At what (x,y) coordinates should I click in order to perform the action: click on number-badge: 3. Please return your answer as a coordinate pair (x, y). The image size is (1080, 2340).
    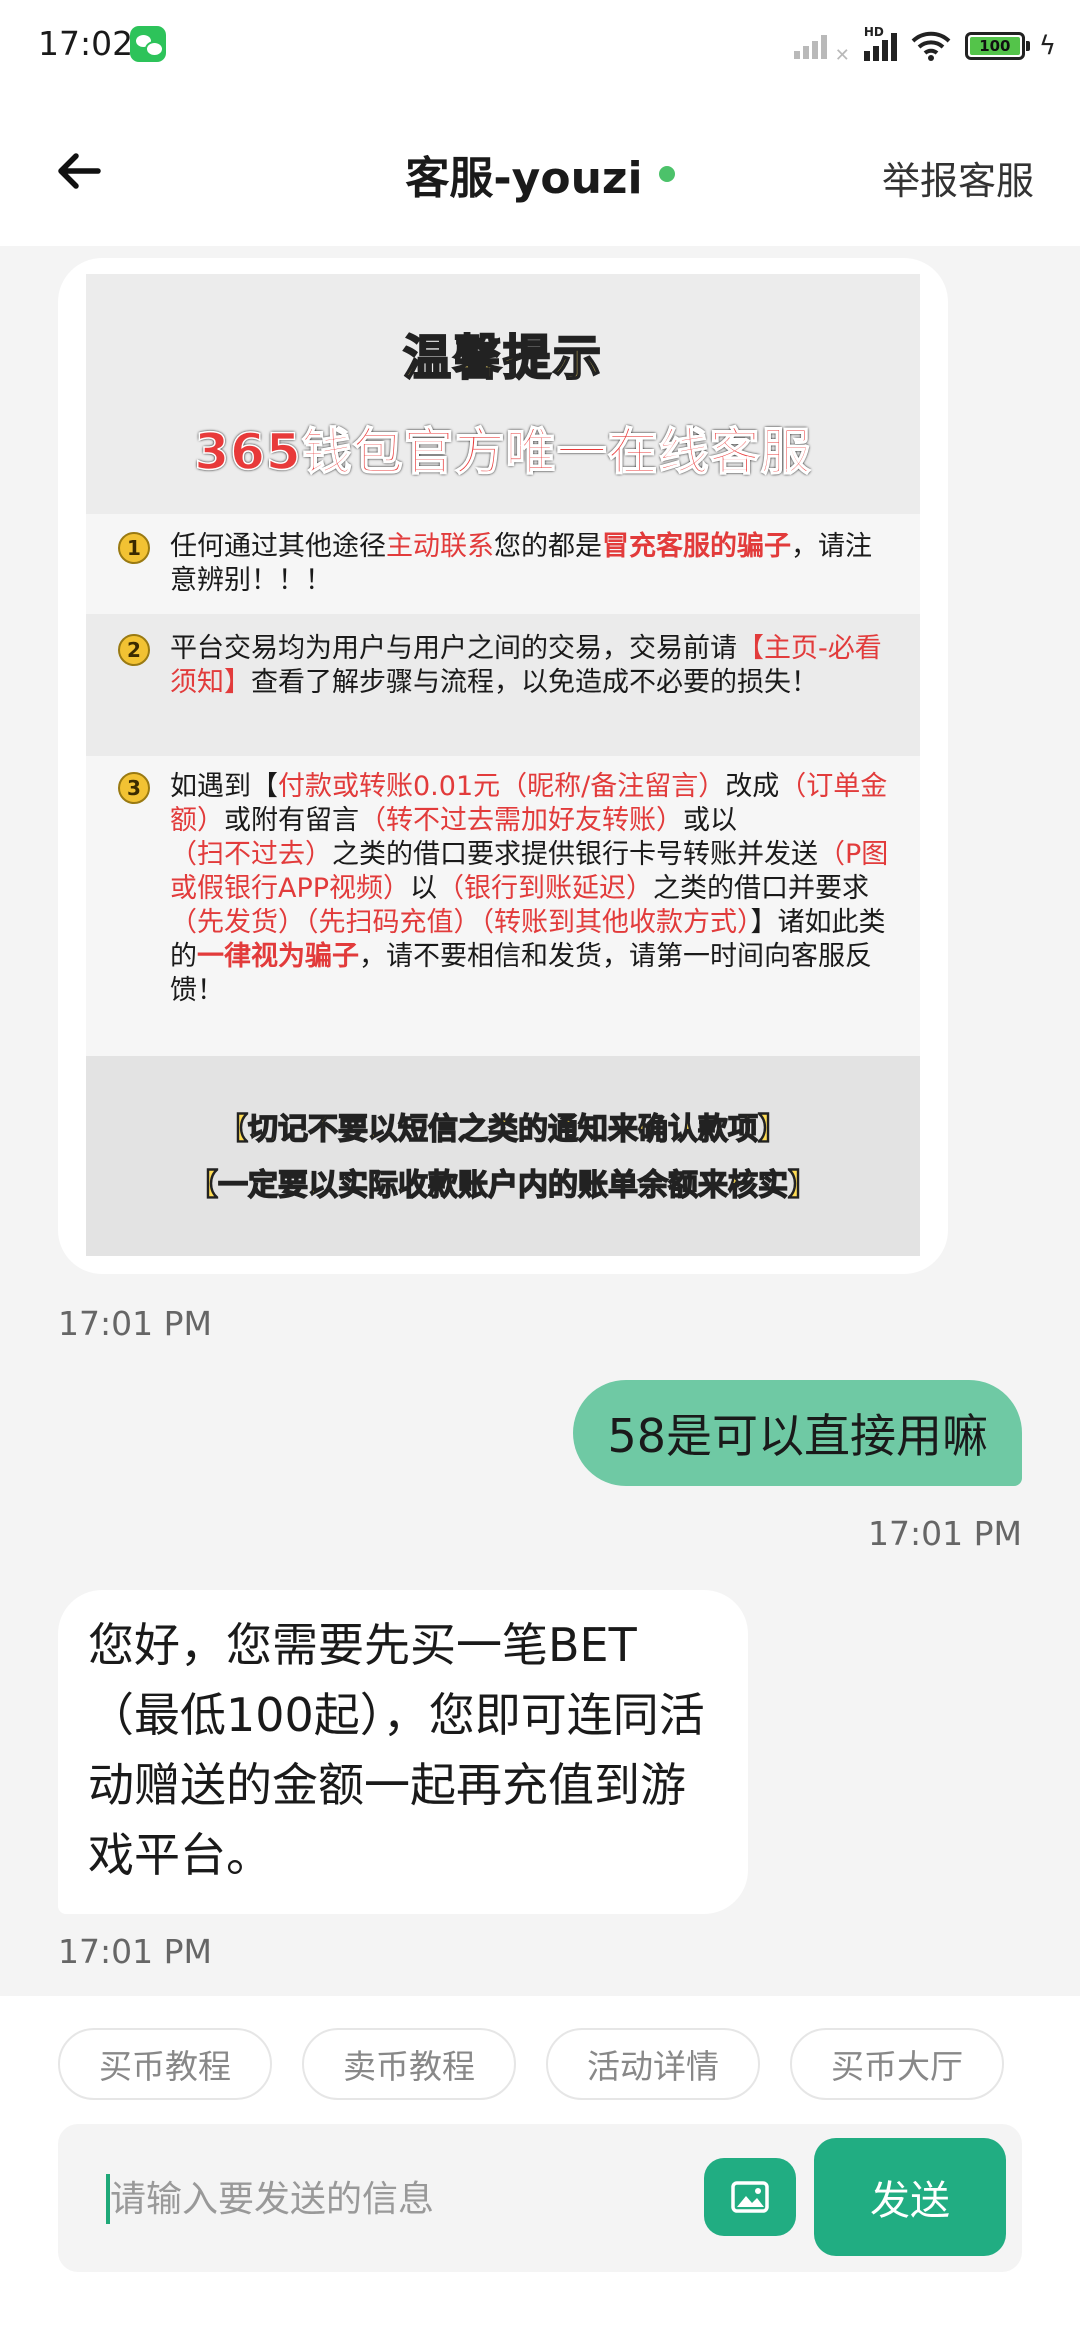
    Looking at the image, I should click on (134, 788).